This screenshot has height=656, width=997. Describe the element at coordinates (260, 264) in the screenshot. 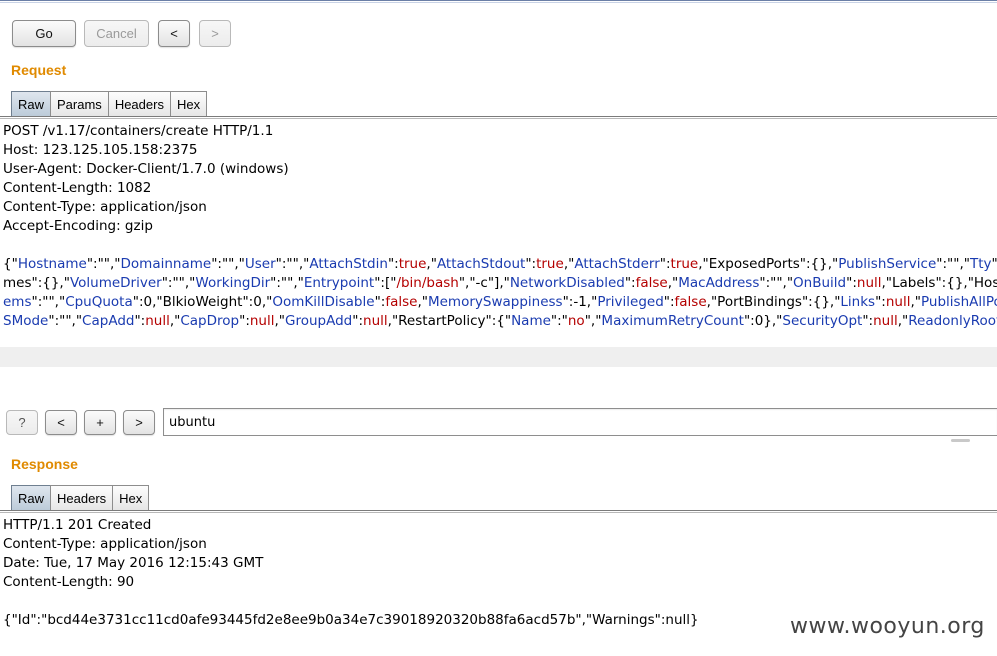

I see `json-key: User` at that location.